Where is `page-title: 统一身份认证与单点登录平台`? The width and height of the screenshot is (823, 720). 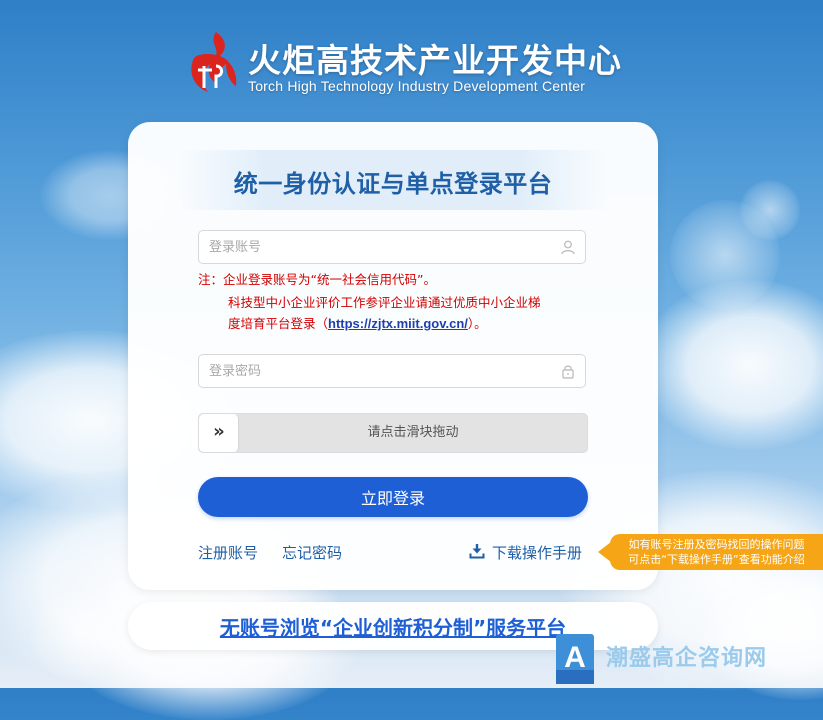 page-title: 统一身份认证与单点登录平台 is located at coordinates (393, 184).